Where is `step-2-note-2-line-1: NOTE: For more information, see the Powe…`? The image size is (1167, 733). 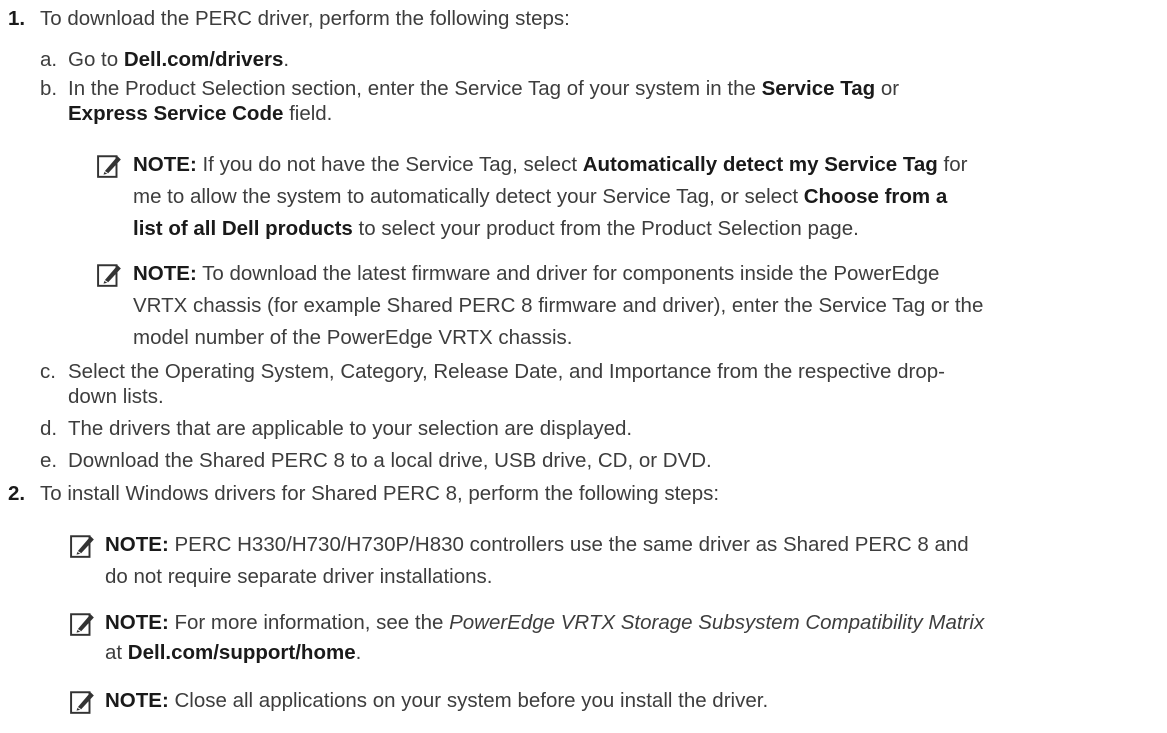
step-2-note-2-line-1: NOTE: For more information, see the Powe… is located at coordinates (545, 622).